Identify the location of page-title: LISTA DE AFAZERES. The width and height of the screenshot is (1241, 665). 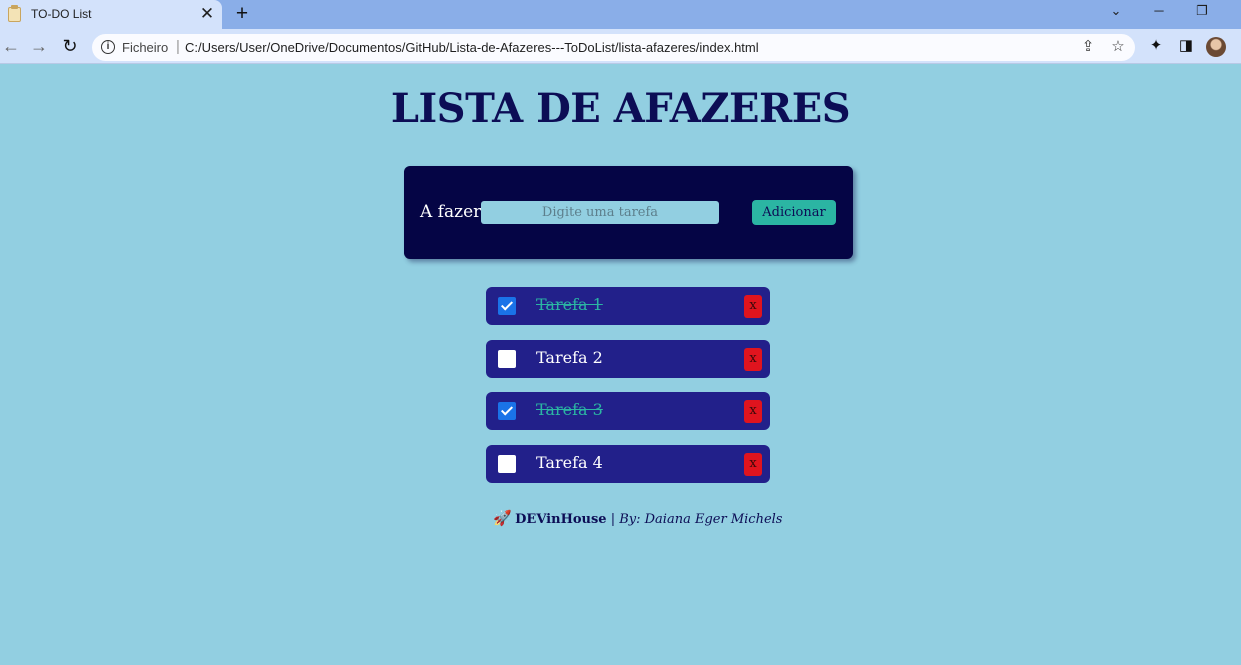
(620, 108).